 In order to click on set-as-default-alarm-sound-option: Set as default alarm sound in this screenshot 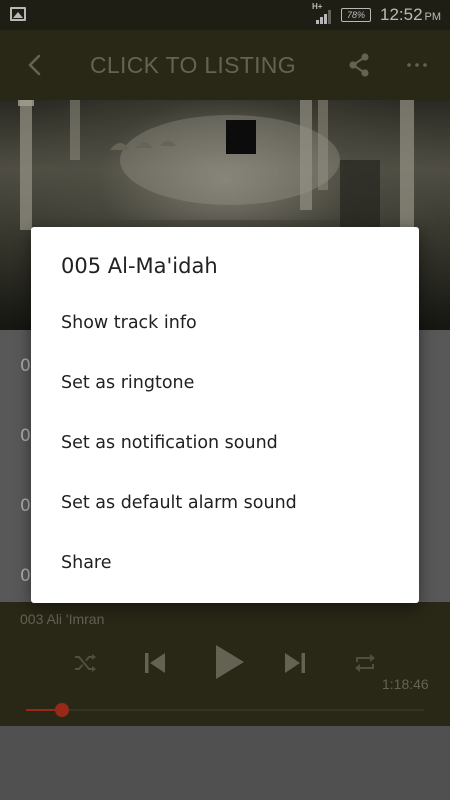, I will do `click(225, 503)`.